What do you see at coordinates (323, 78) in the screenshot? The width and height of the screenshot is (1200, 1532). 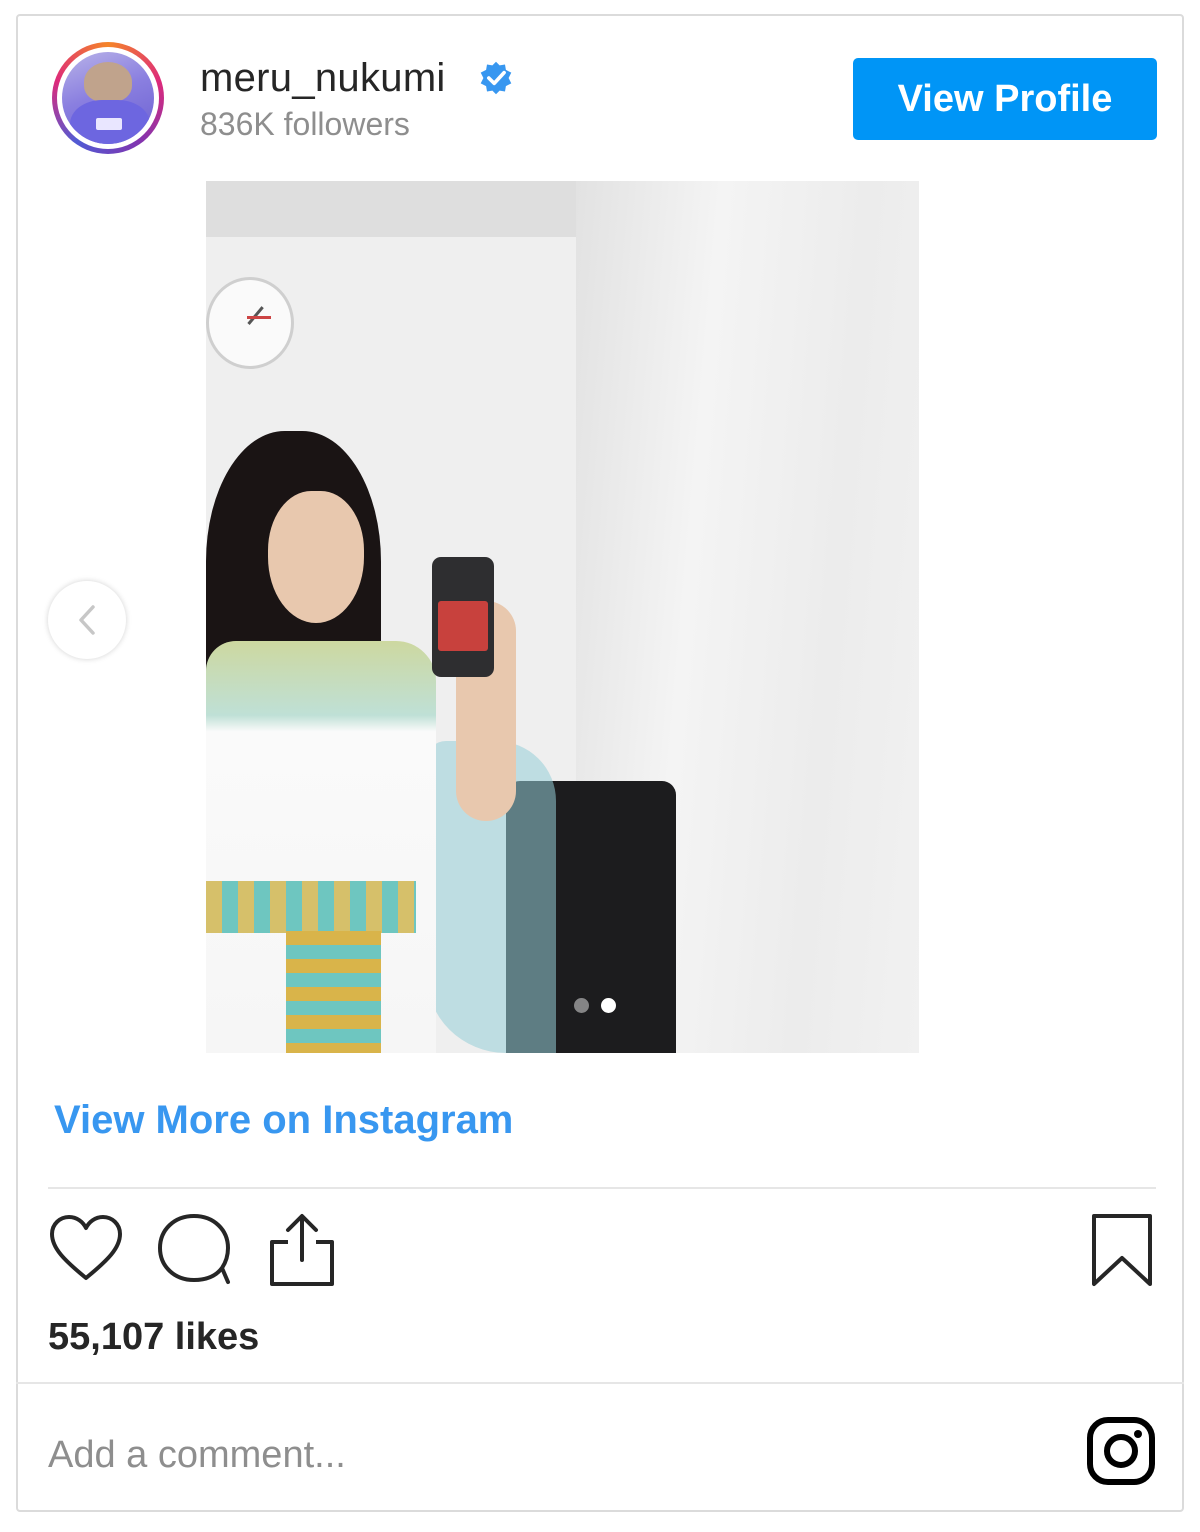 I see `username: meru_nukumi` at bounding box center [323, 78].